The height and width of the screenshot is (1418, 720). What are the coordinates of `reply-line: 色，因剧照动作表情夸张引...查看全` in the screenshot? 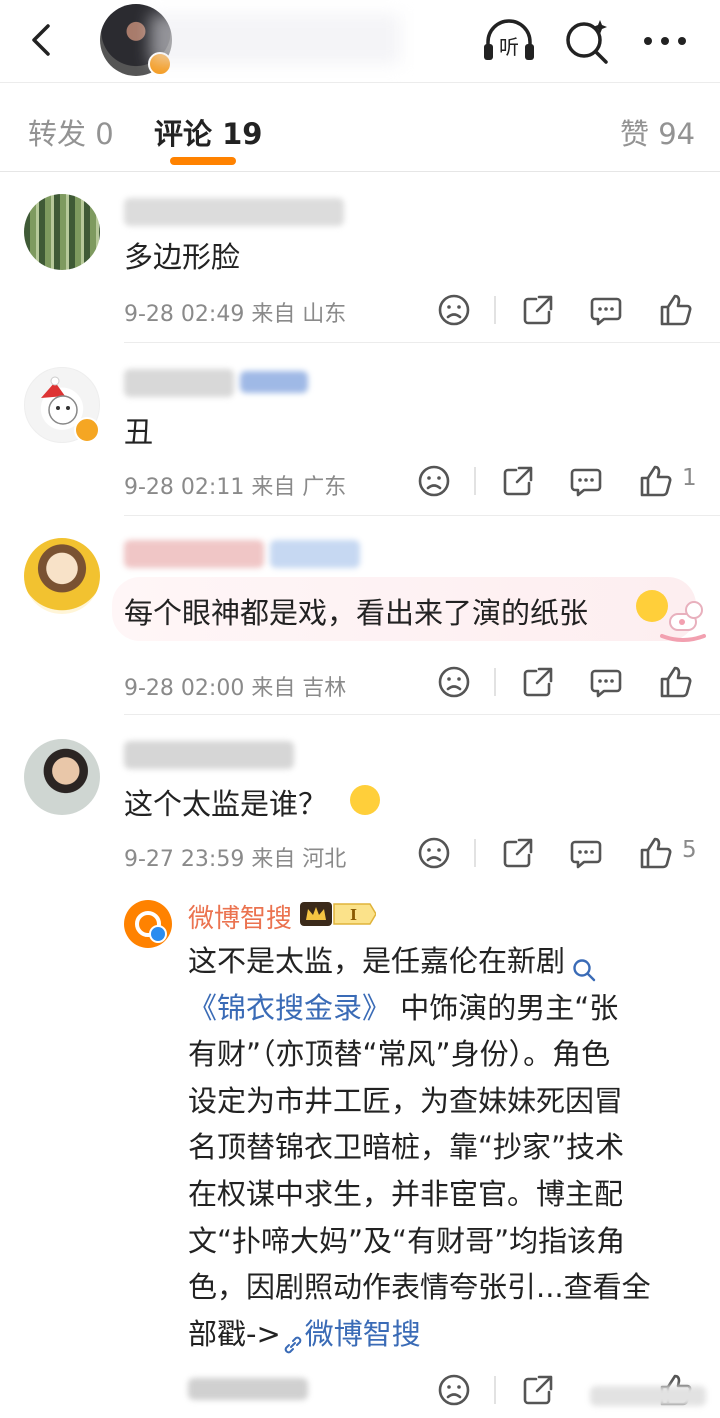 It's located at (419, 1287).